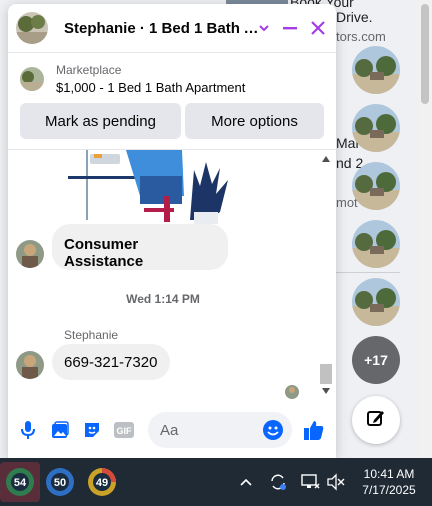 This screenshot has height=506, width=432. What do you see at coordinates (32, 79) in the screenshot?
I see `listing-thumbnail` at bounding box center [32, 79].